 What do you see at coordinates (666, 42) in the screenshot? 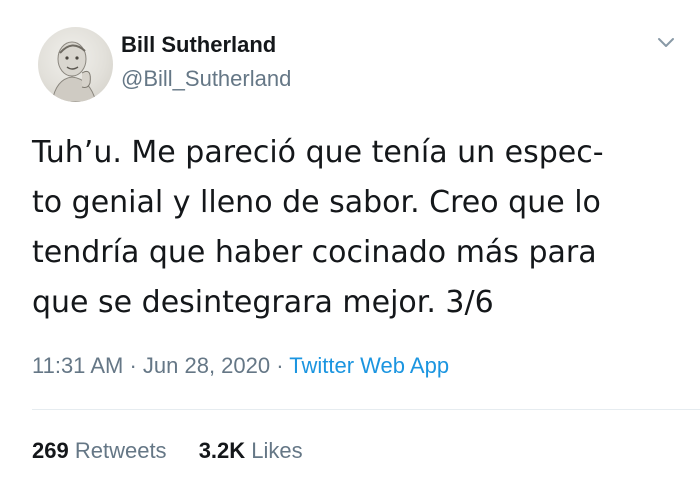
I see `chevron-down-icon` at bounding box center [666, 42].